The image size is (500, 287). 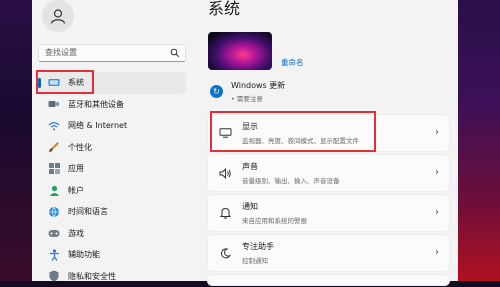 What do you see at coordinates (97, 125) in the screenshot?
I see `sidebar-item-label: 网络 & Internet` at bounding box center [97, 125].